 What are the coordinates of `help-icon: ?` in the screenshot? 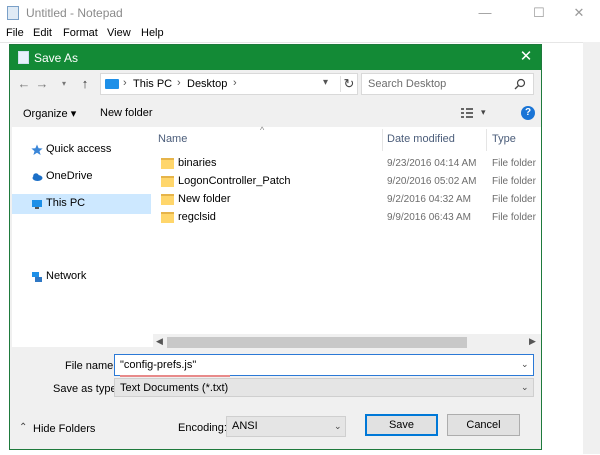 It's located at (528, 113).